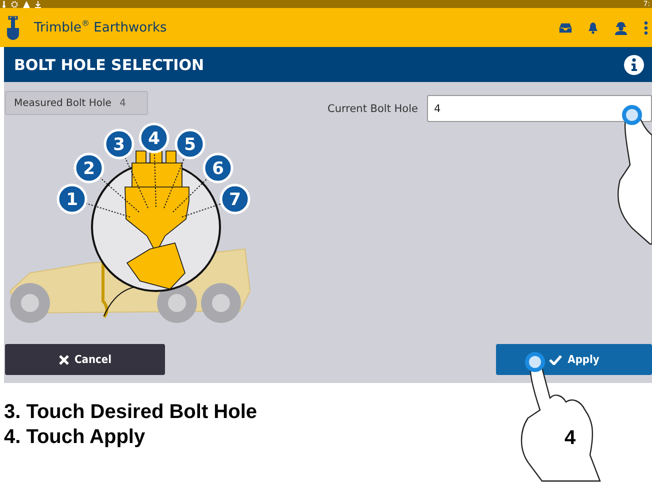  I want to click on bolt-hole-number: 1, so click(72, 200).